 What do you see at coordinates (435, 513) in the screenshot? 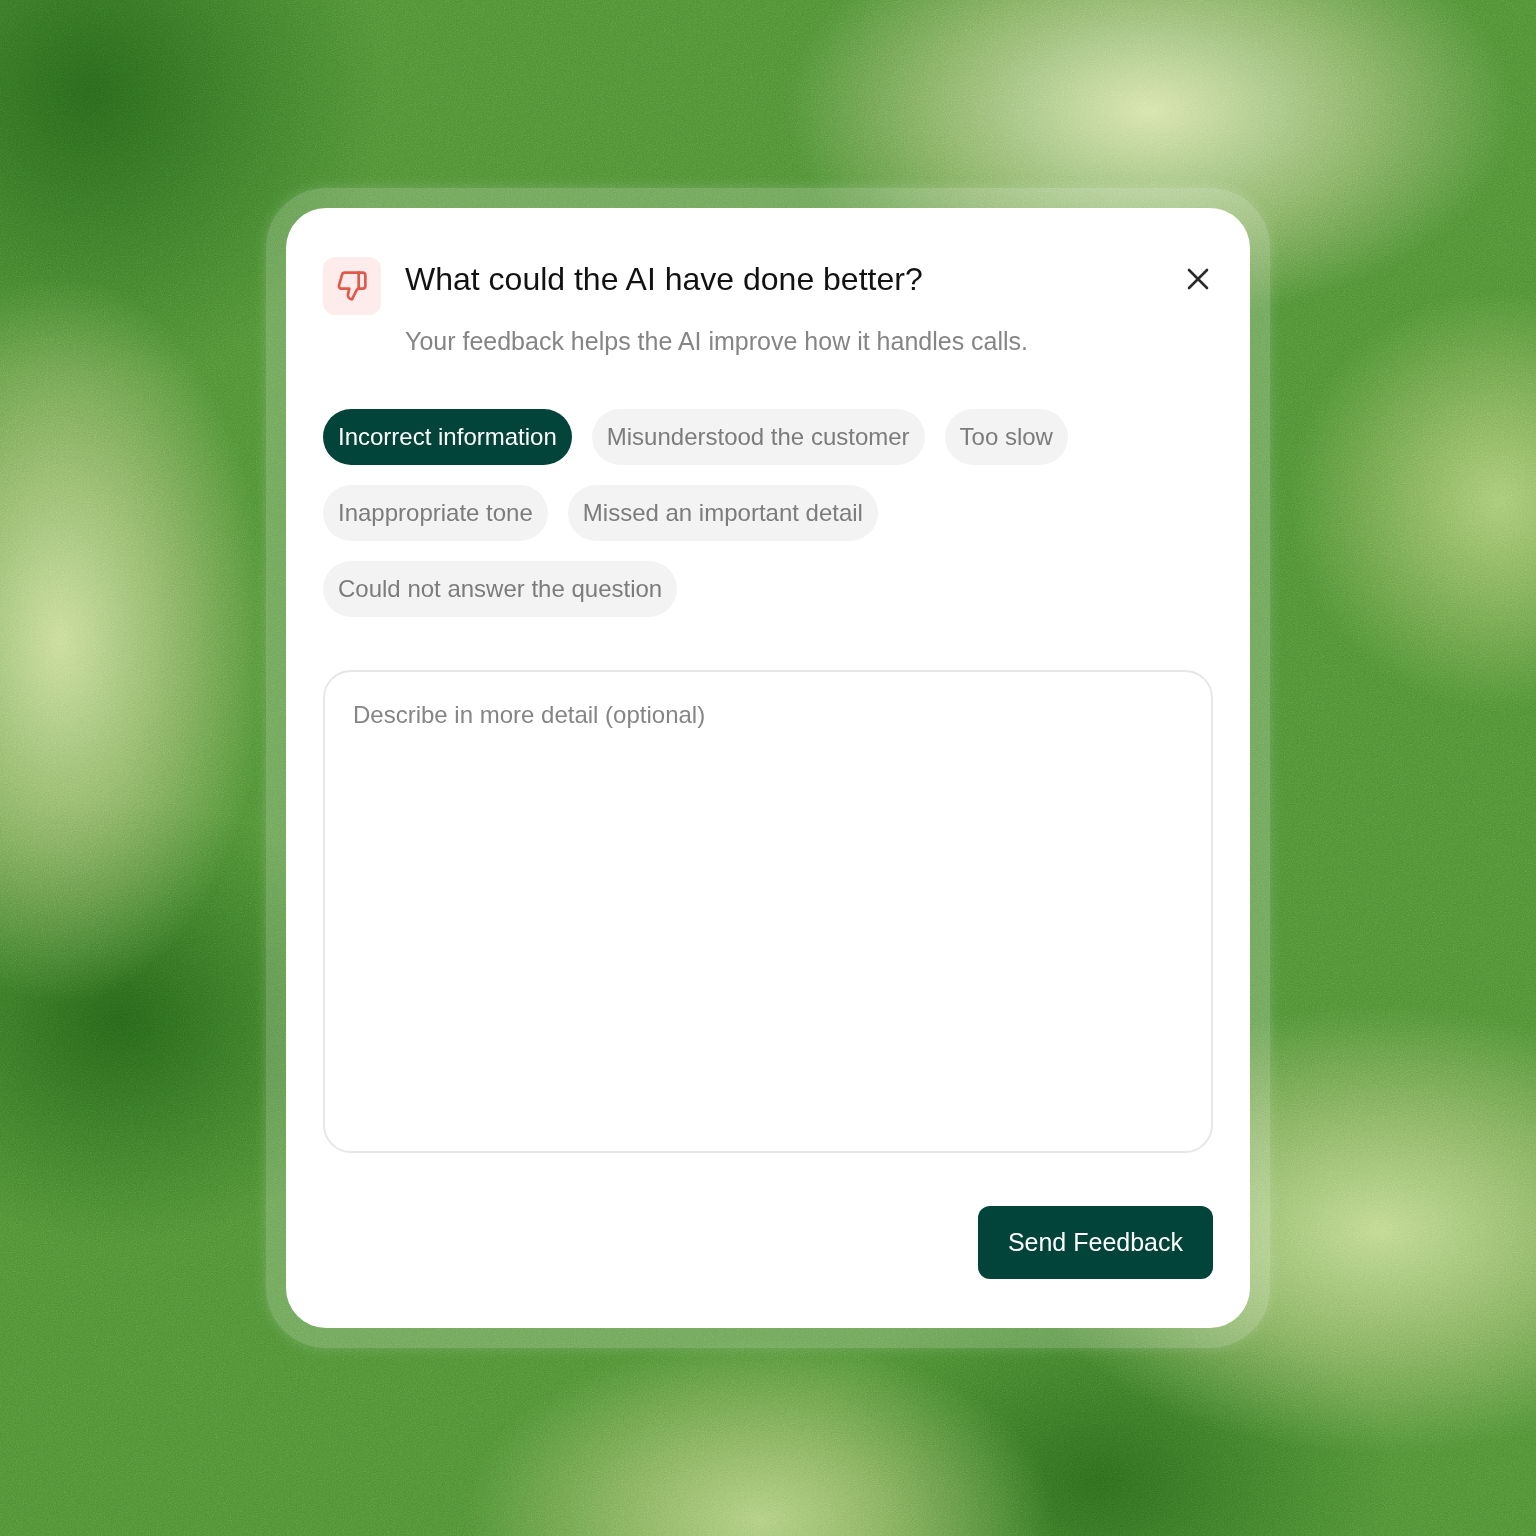
I see `reason-chip: Inappropriate tone` at bounding box center [435, 513].